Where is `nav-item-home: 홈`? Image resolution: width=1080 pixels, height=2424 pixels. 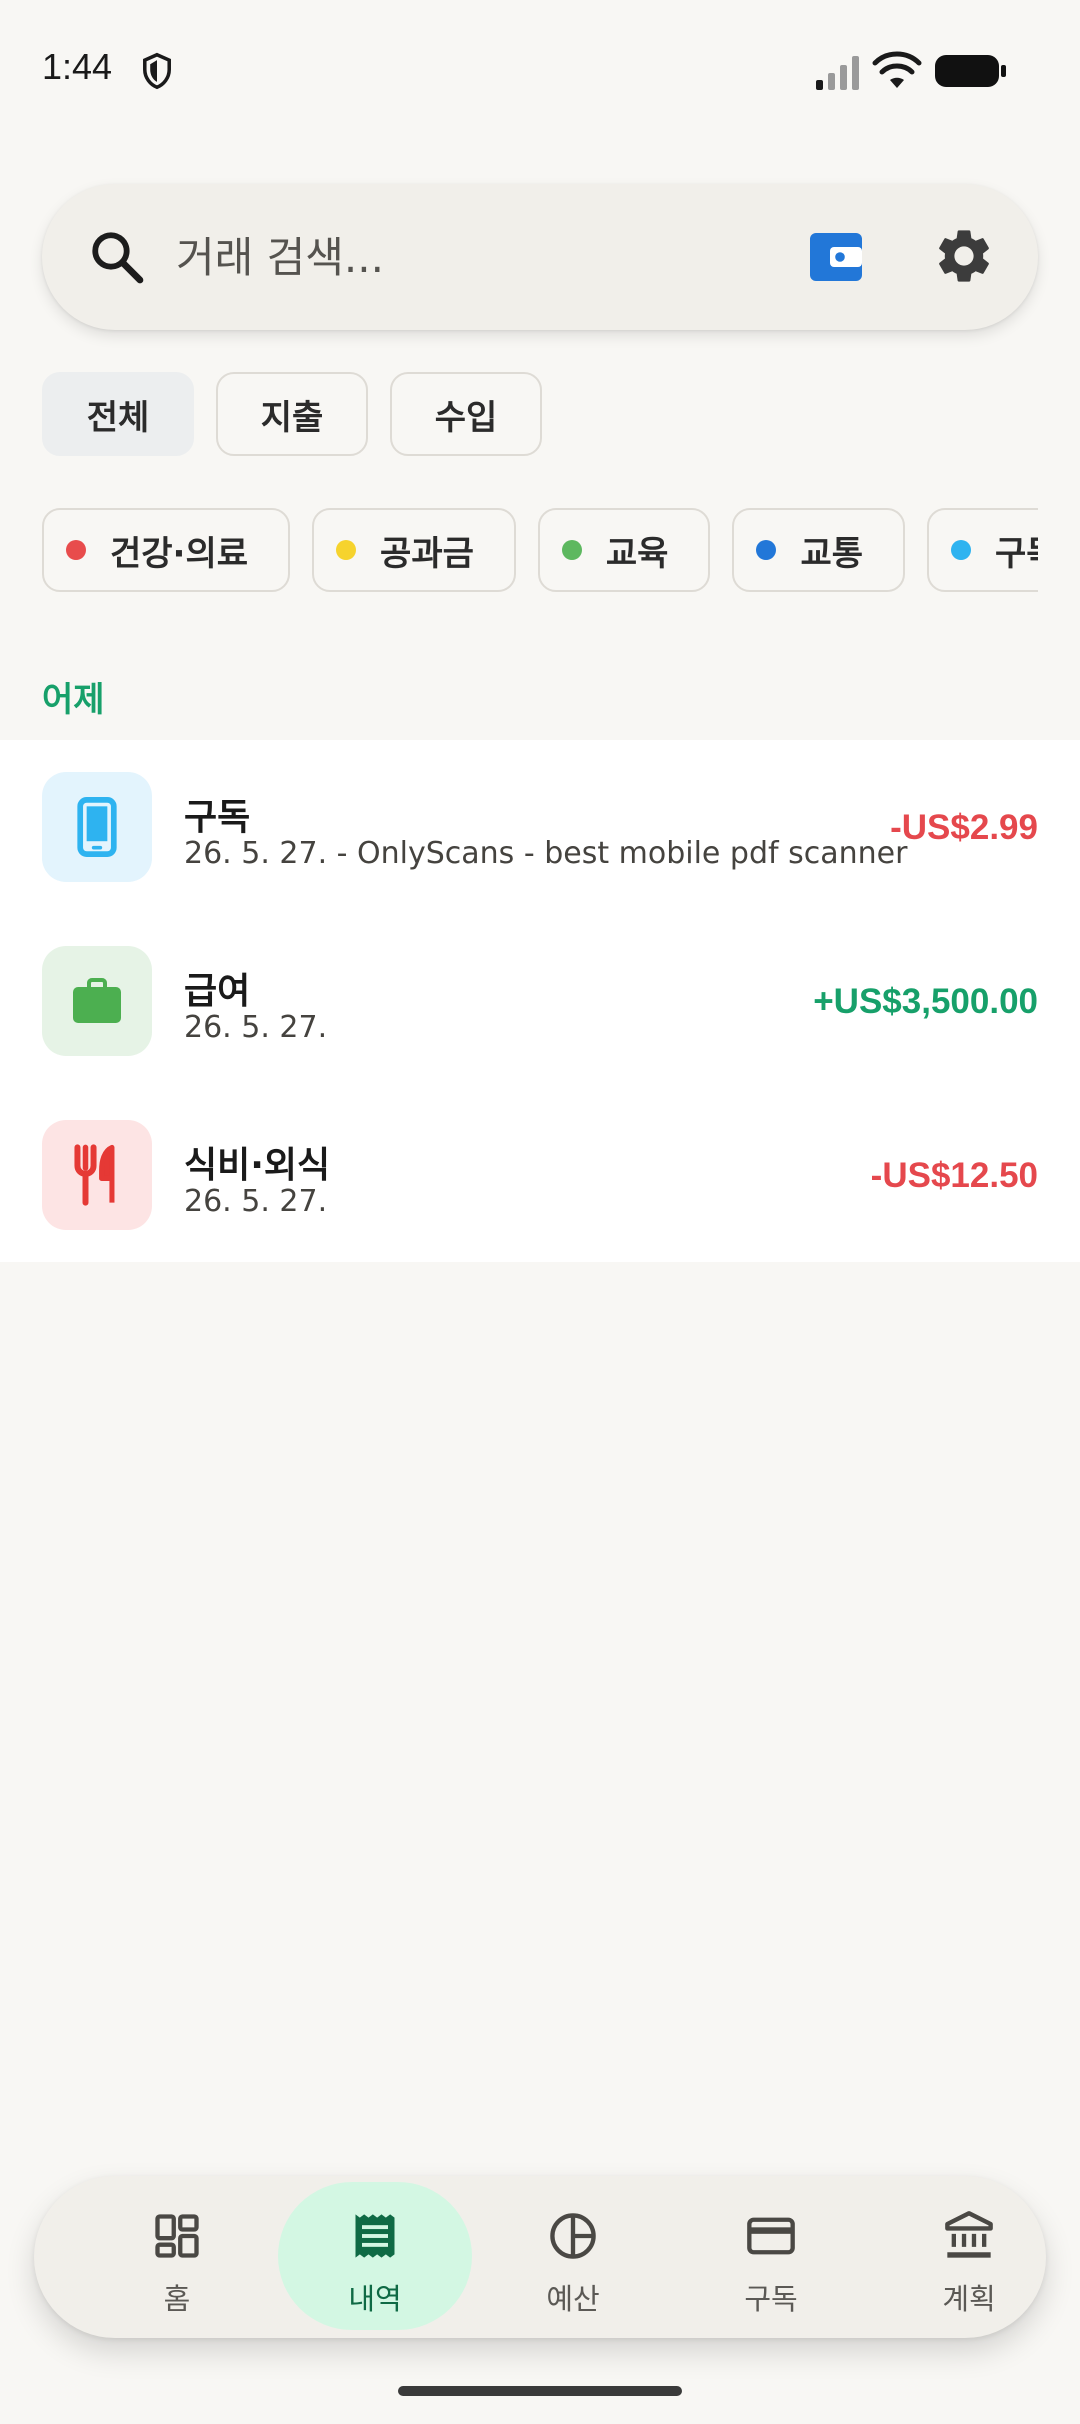 nav-item-home: 홈 is located at coordinates (177, 2257).